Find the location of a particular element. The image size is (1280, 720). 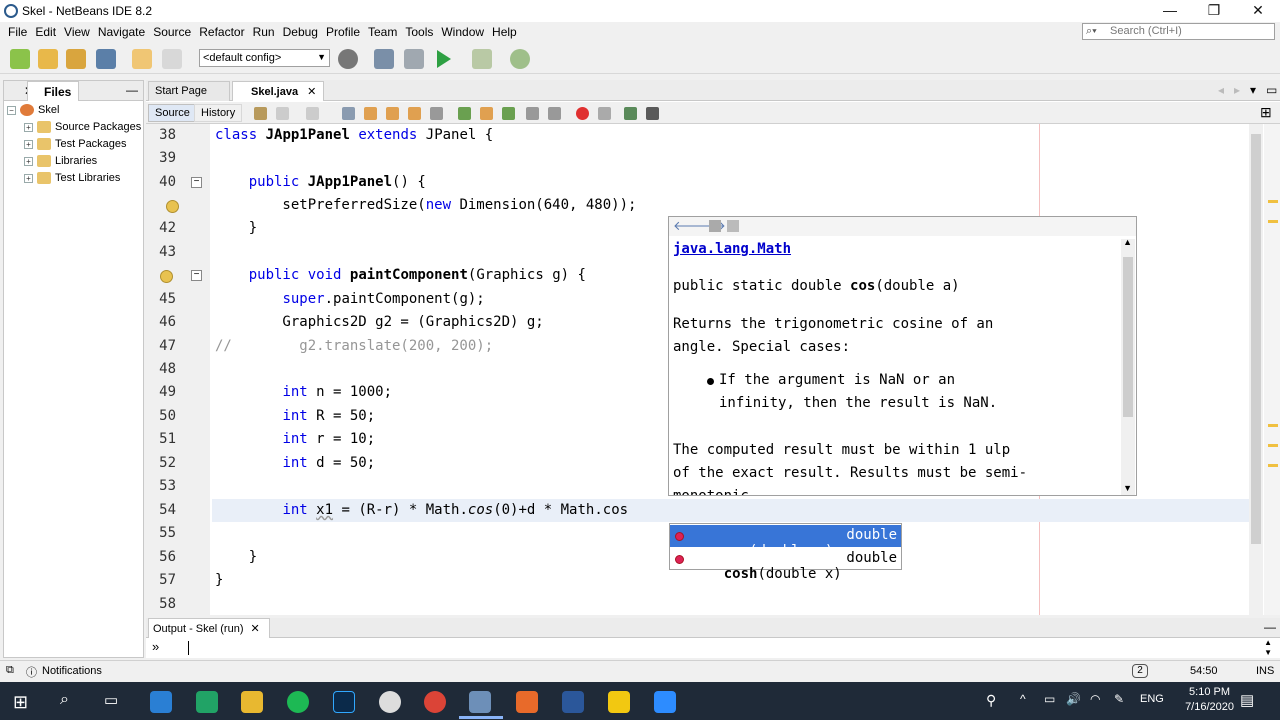

file-explorer-icon is located at coordinates (252, 702).